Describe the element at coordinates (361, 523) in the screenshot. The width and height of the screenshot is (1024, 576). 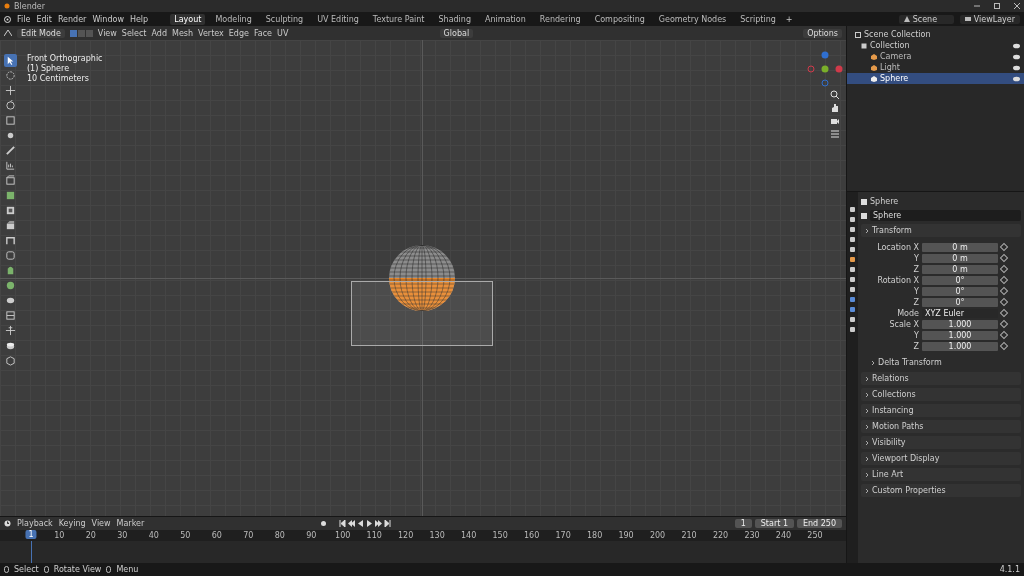
I see `play-reverse-icon` at that location.